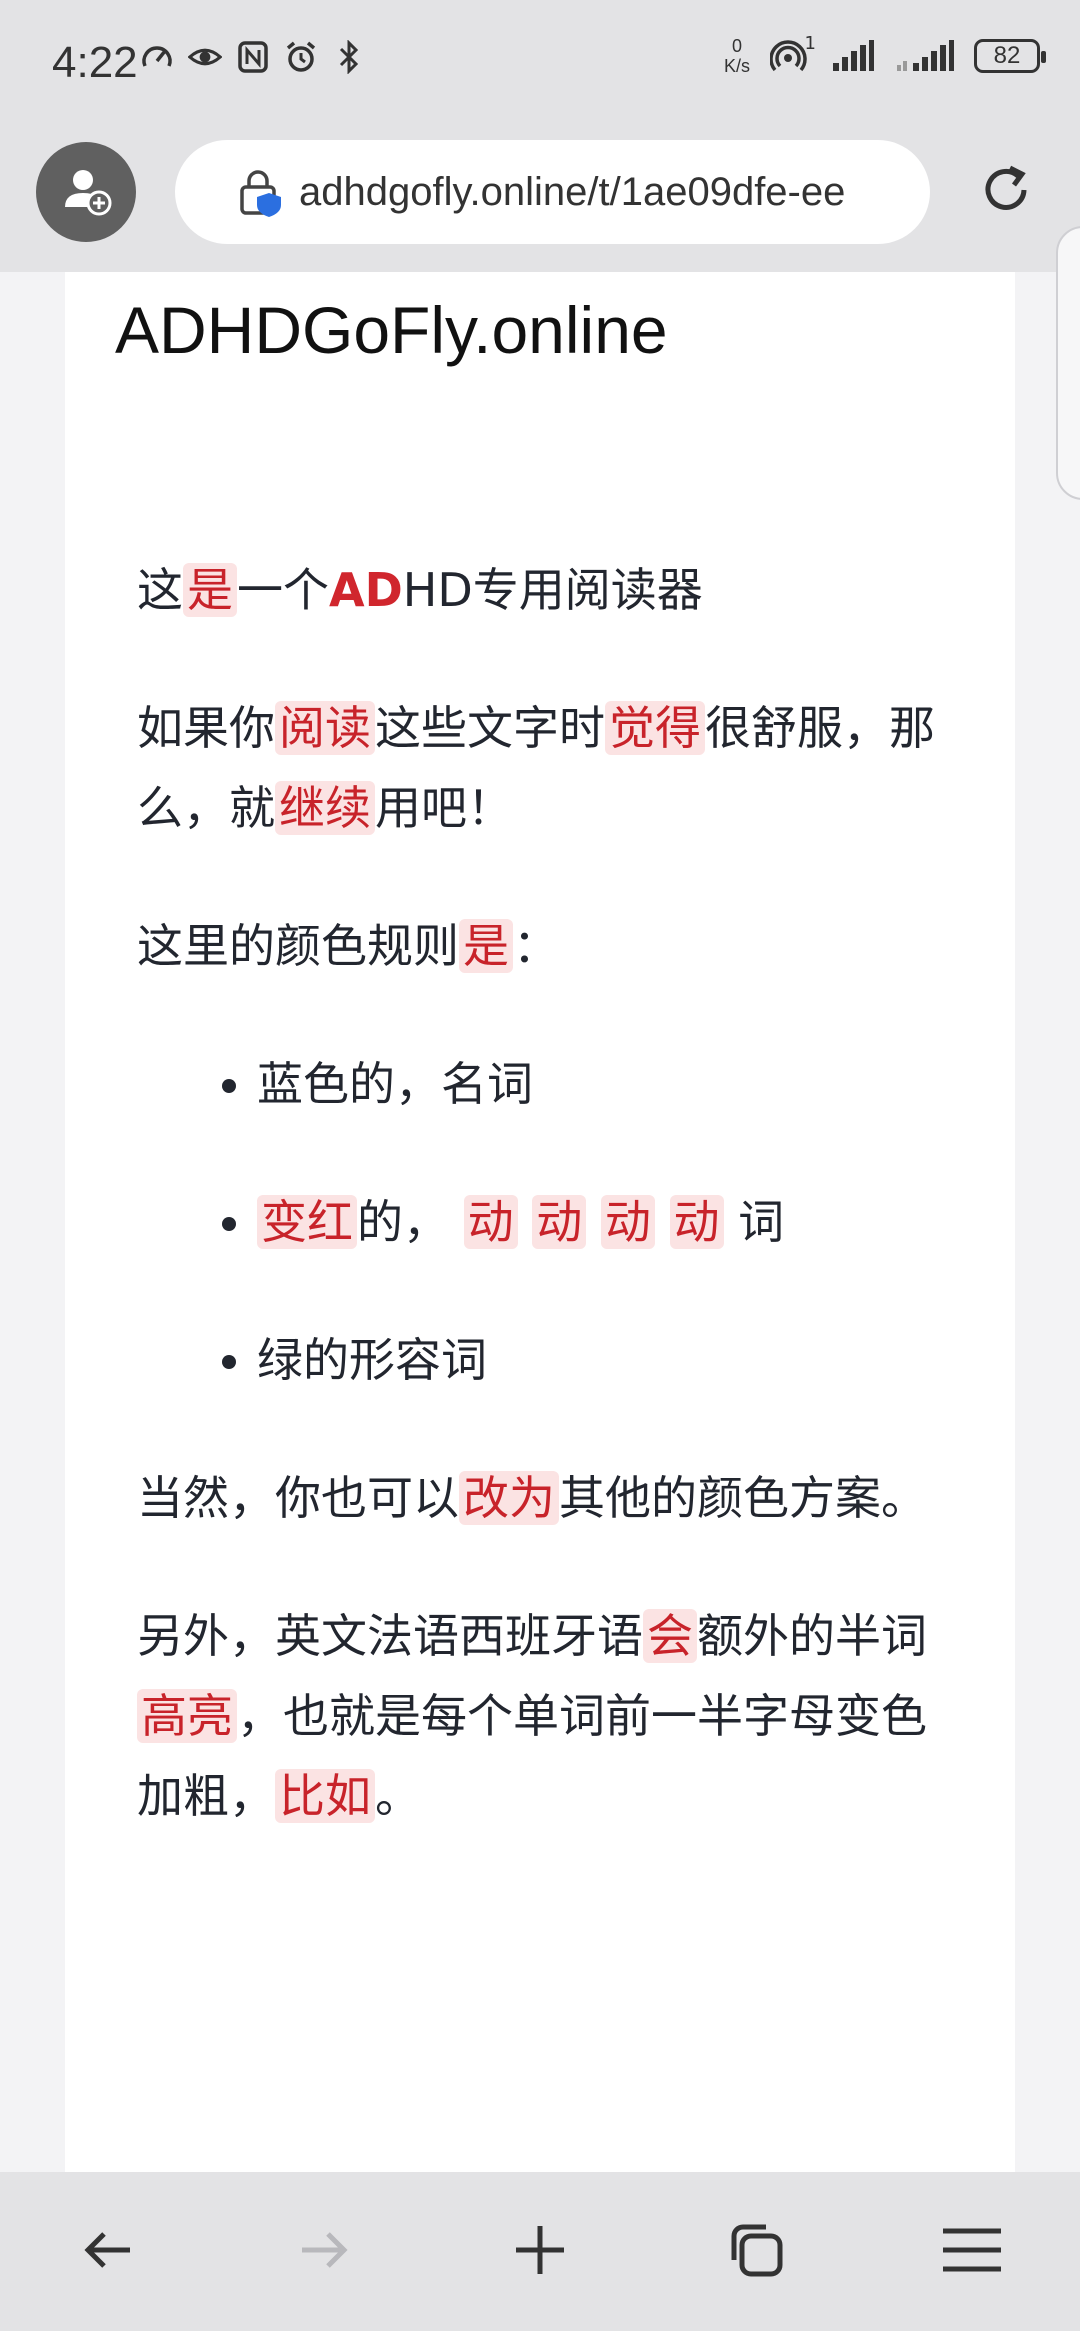 The width and height of the screenshot is (1080, 2331). What do you see at coordinates (366, 590) in the screenshot?
I see `bold-half-word: AD` at bounding box center [366, 590].